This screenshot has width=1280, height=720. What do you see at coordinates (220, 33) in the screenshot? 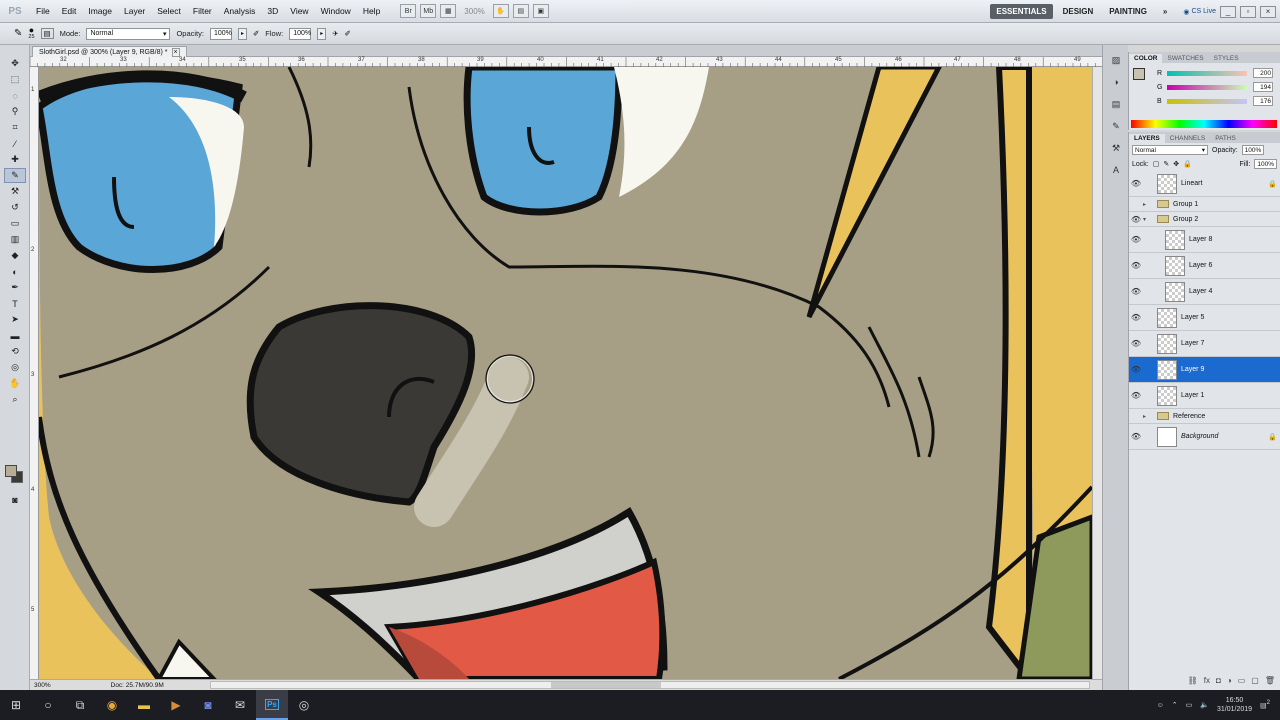
I see `opacity-input: 100%` at bounding box center [220, 33].